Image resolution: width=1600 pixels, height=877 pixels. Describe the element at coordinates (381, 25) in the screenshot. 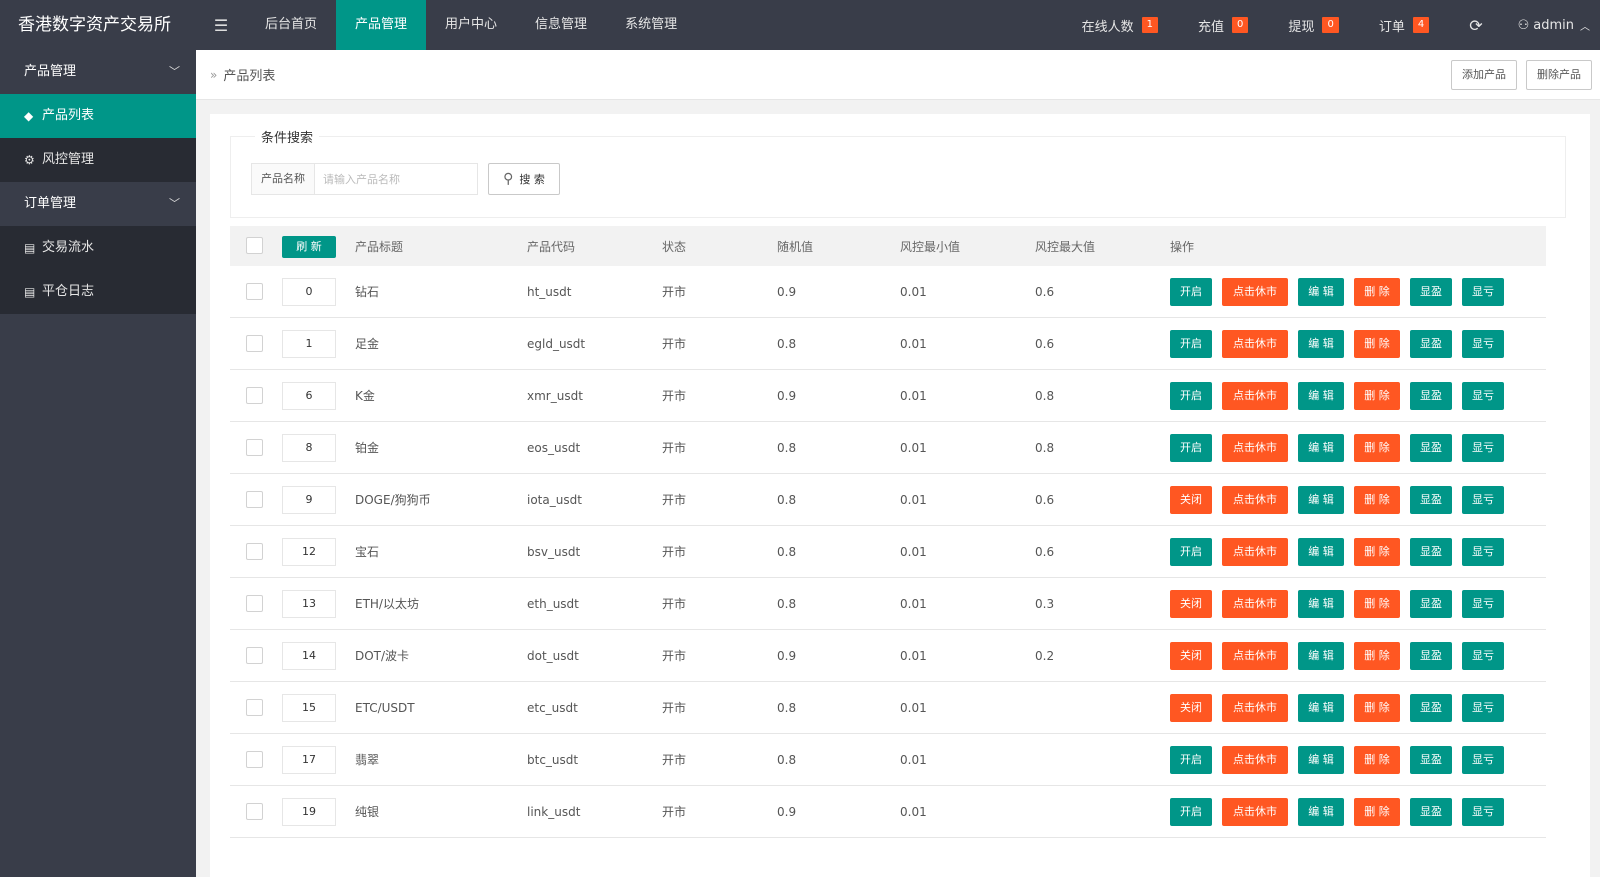

I see `topnav-products: 产品管理` at that location.